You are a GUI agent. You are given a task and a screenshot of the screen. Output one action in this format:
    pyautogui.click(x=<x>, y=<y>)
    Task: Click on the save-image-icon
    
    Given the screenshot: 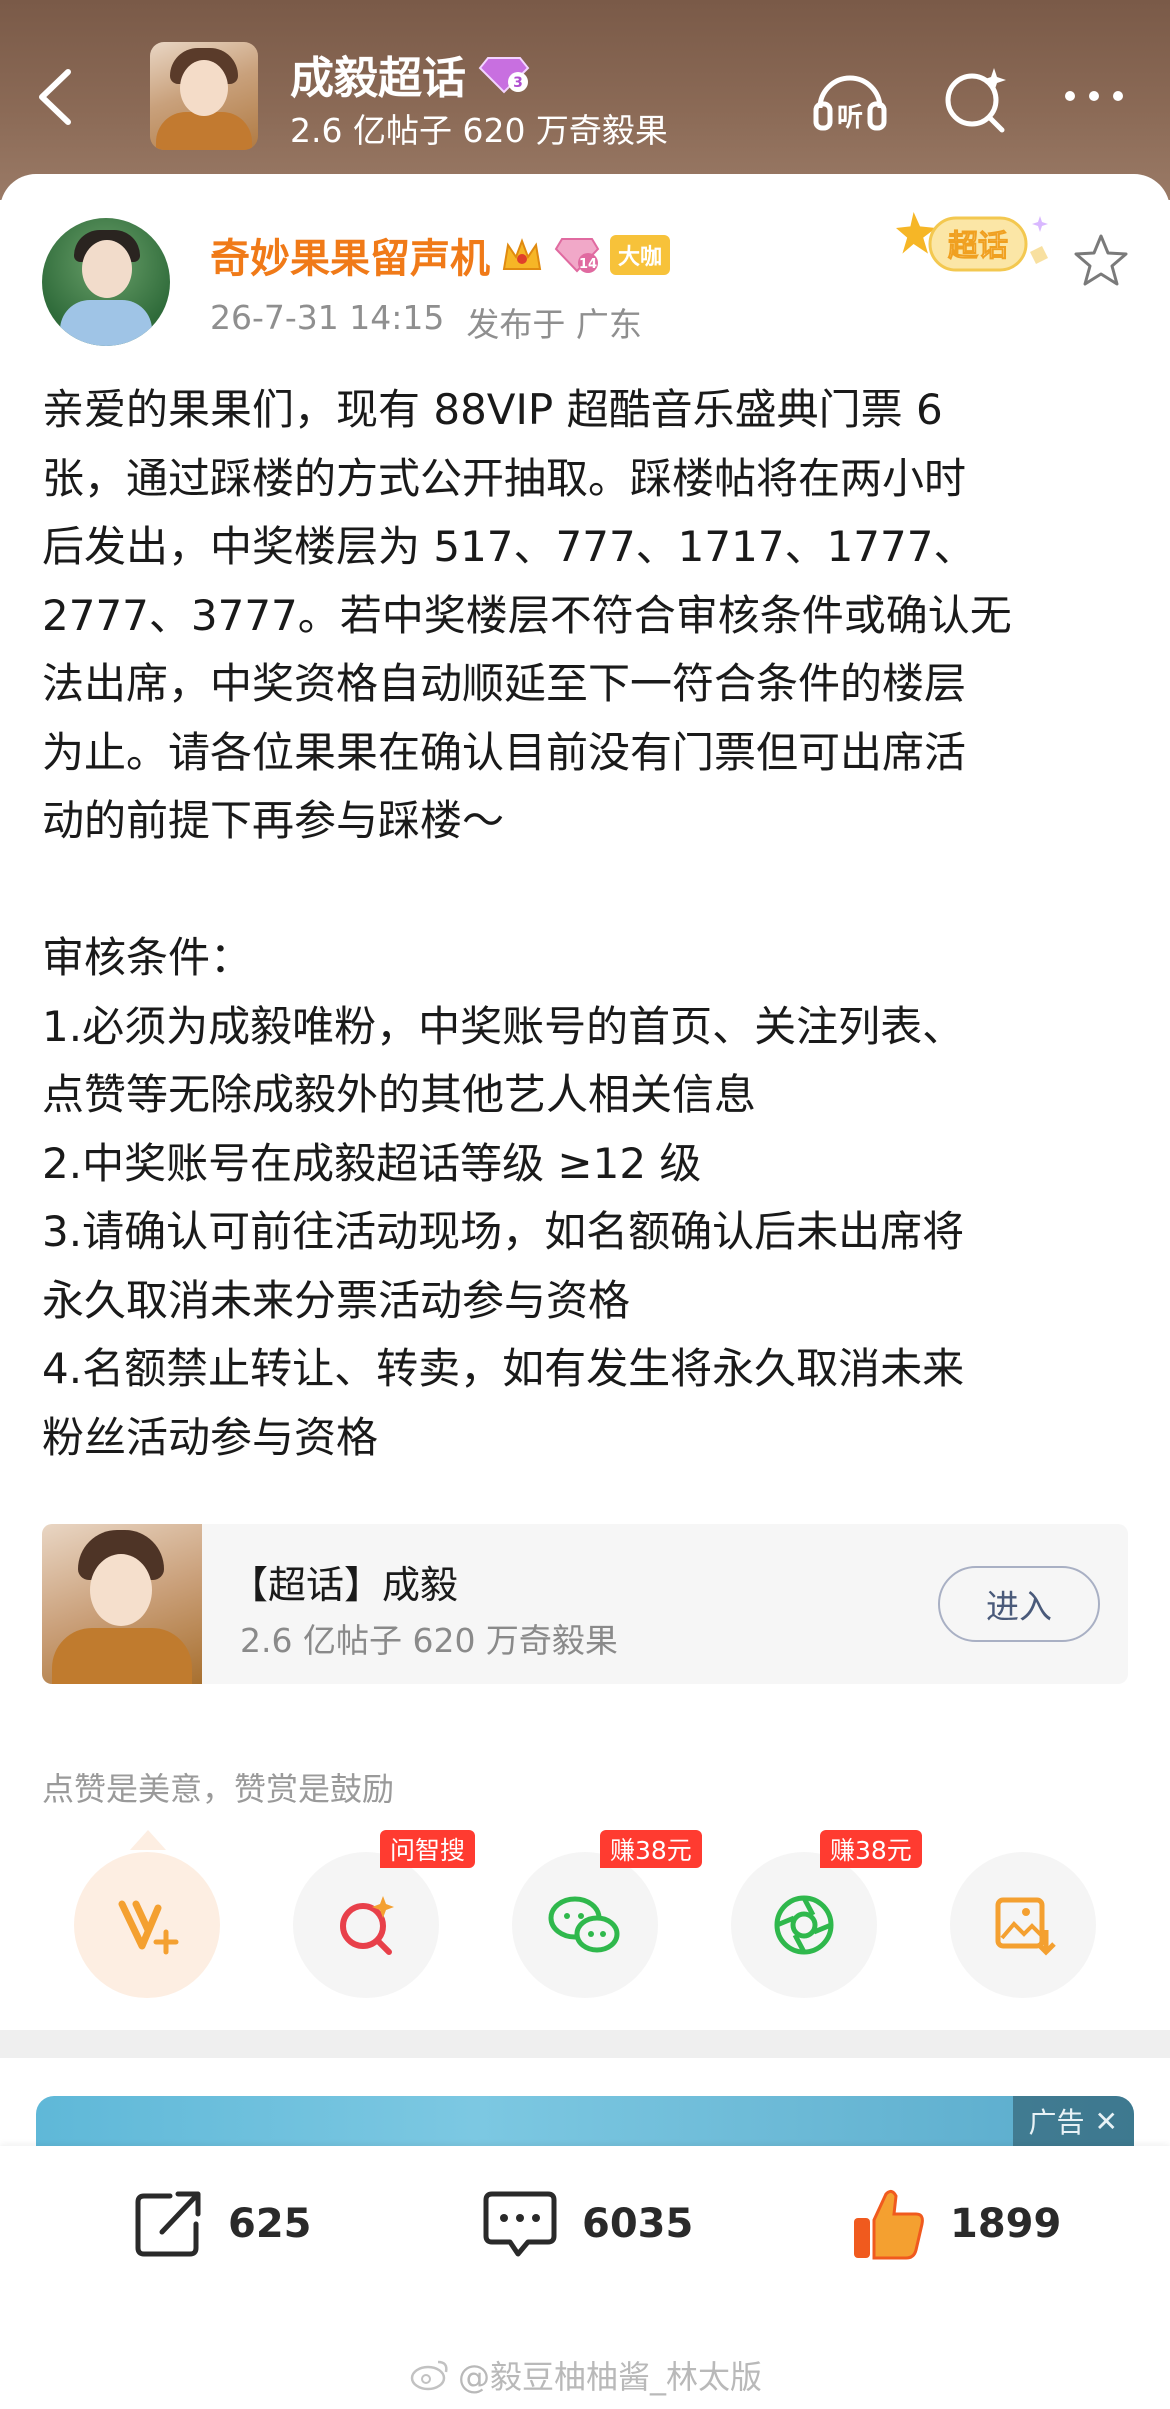 What is the action you would take?
    pyautogui.click(x=1025, y=1926)
    